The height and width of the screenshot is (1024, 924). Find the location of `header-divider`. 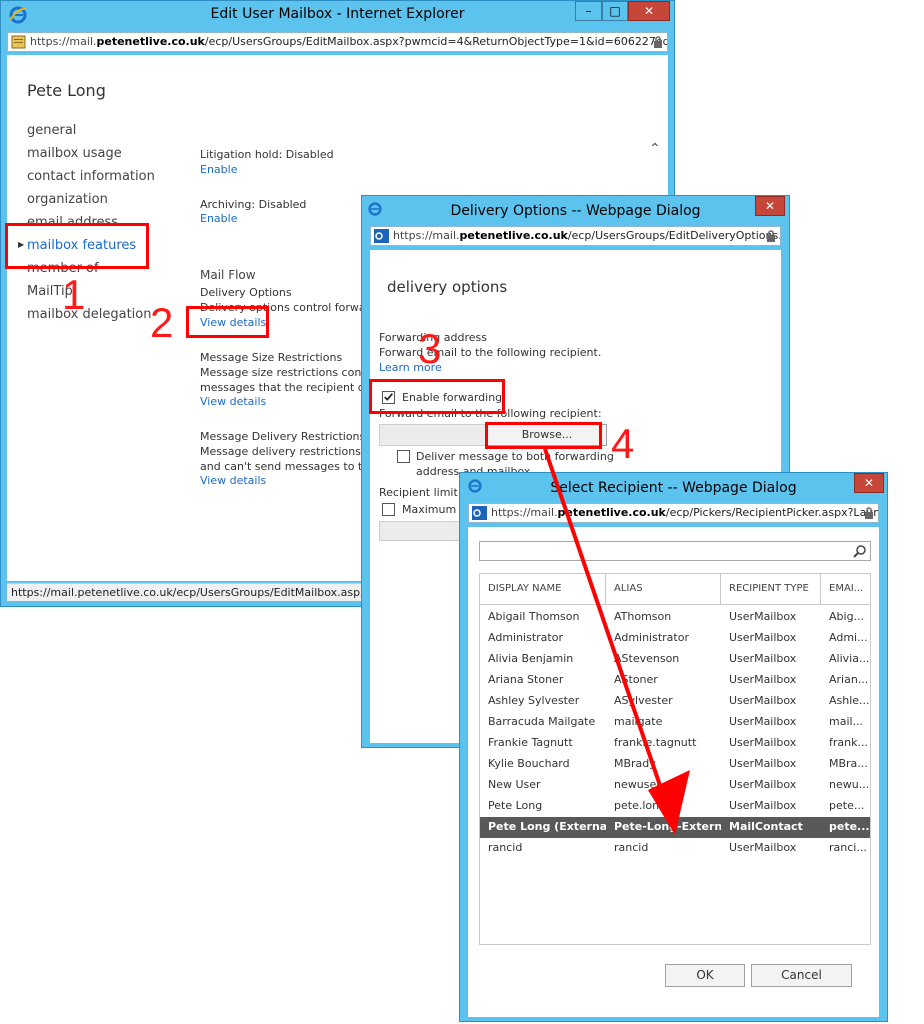

header-divider is located at coordinates (675, 604).